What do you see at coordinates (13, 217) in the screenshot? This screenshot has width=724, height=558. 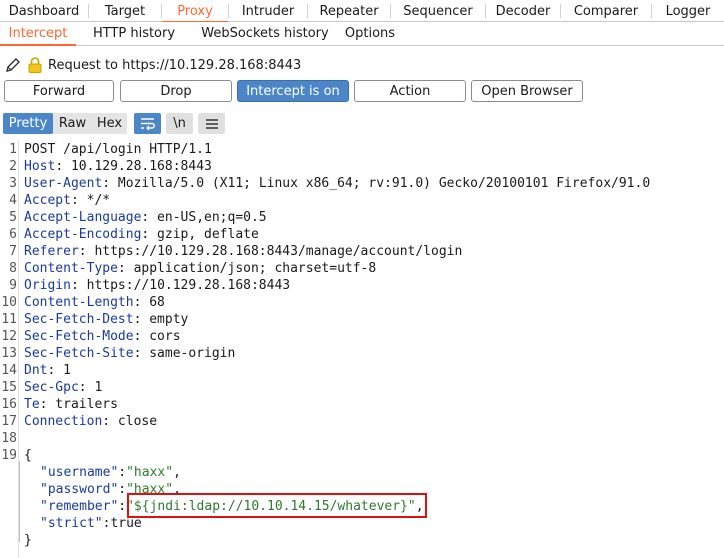 I see `line-number: 5` at bounding box center [13, 217].